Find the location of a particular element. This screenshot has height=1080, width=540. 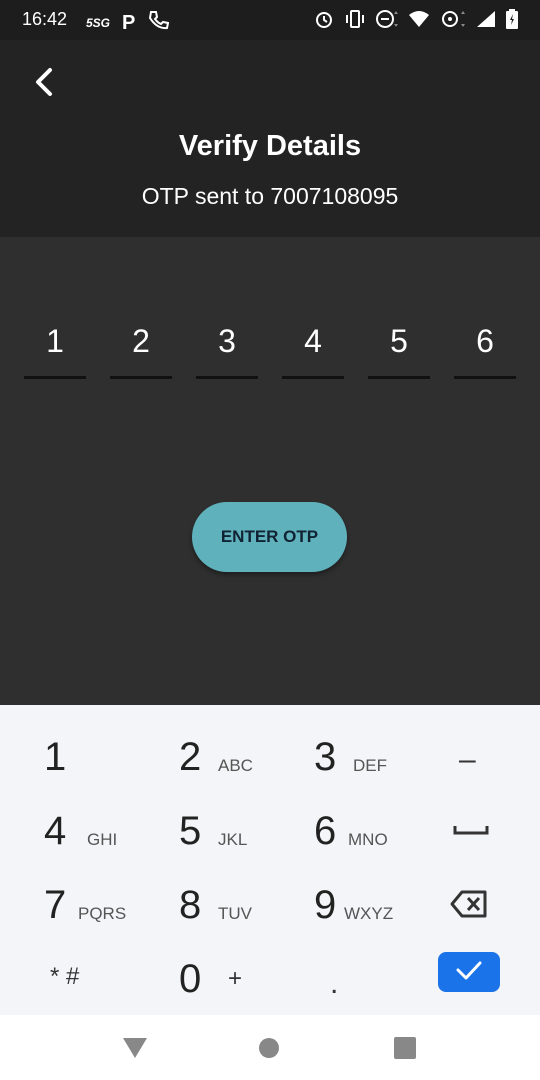

key-star-hash: * # is located at coordinates (67, 976).